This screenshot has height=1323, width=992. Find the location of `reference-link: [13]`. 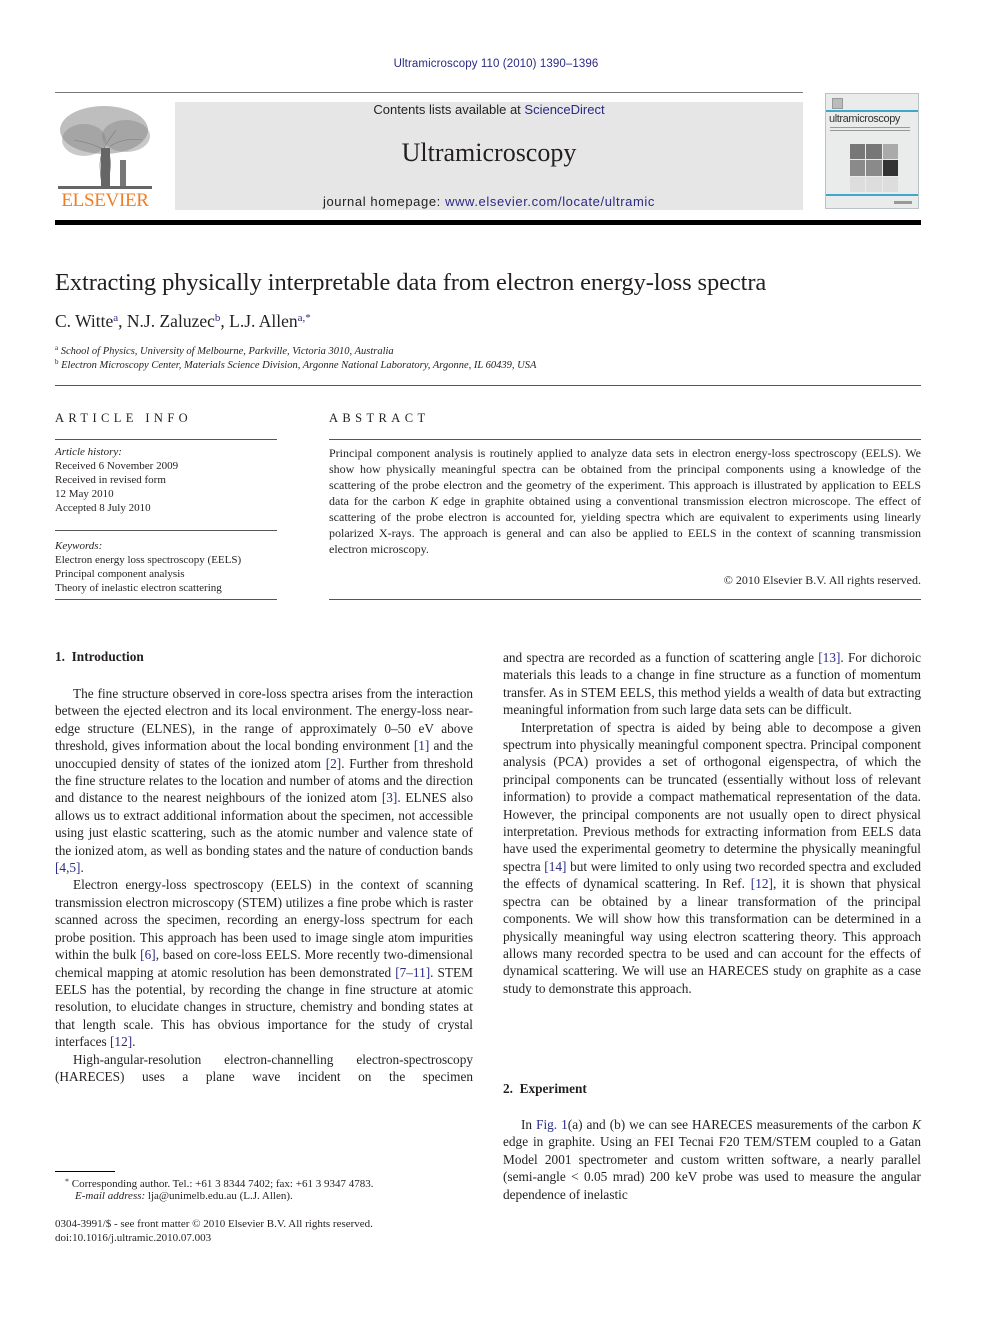

reference-link: [13] is located at coordinates (829, 657).